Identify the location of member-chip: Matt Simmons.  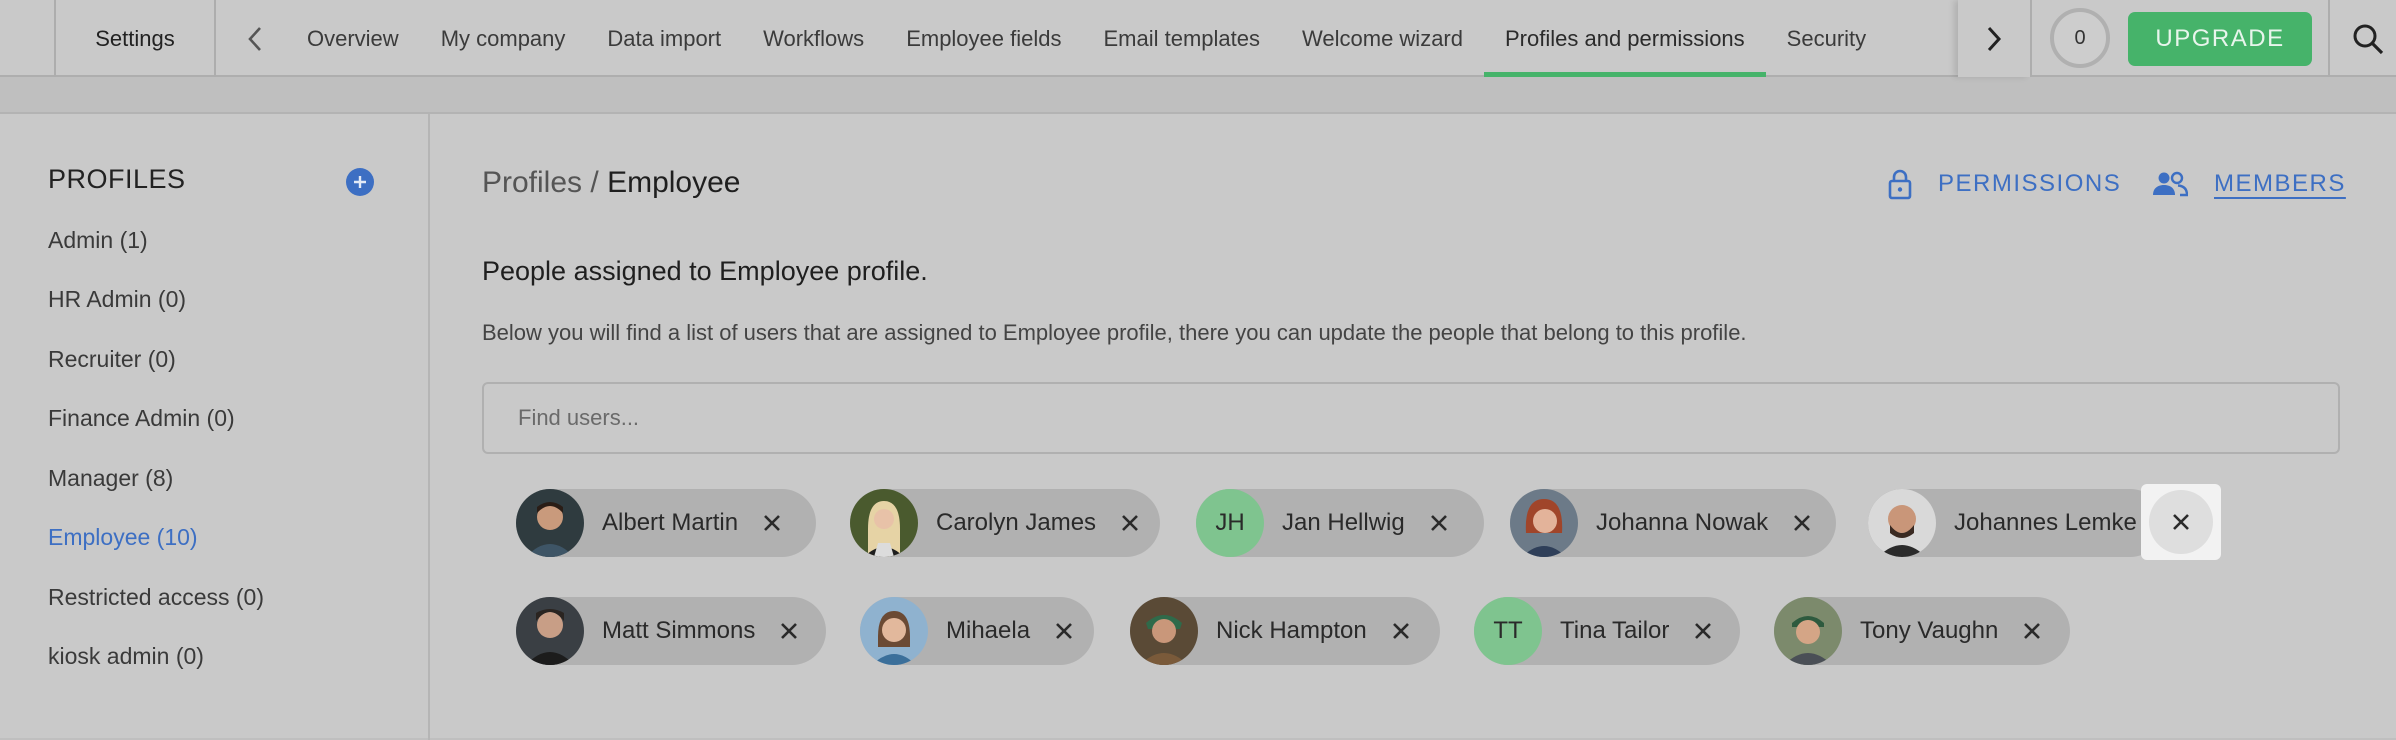
(671, 631).